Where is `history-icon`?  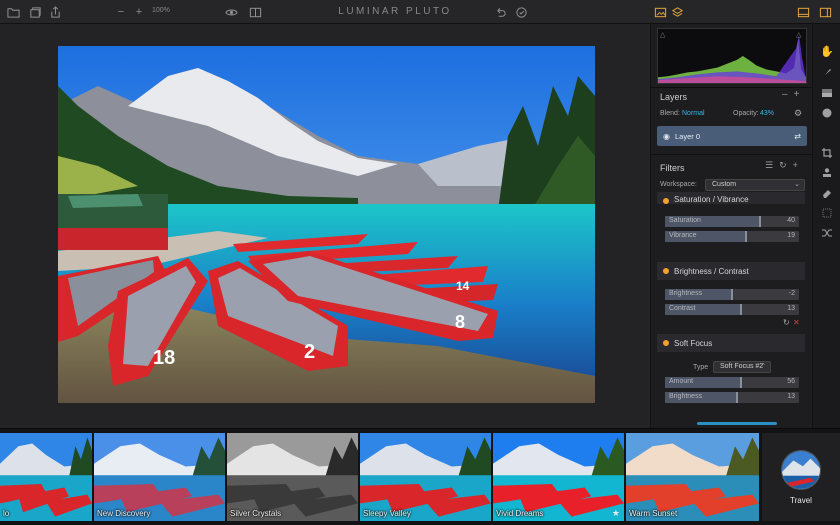 history-icon is located at coordinates (521, 12).